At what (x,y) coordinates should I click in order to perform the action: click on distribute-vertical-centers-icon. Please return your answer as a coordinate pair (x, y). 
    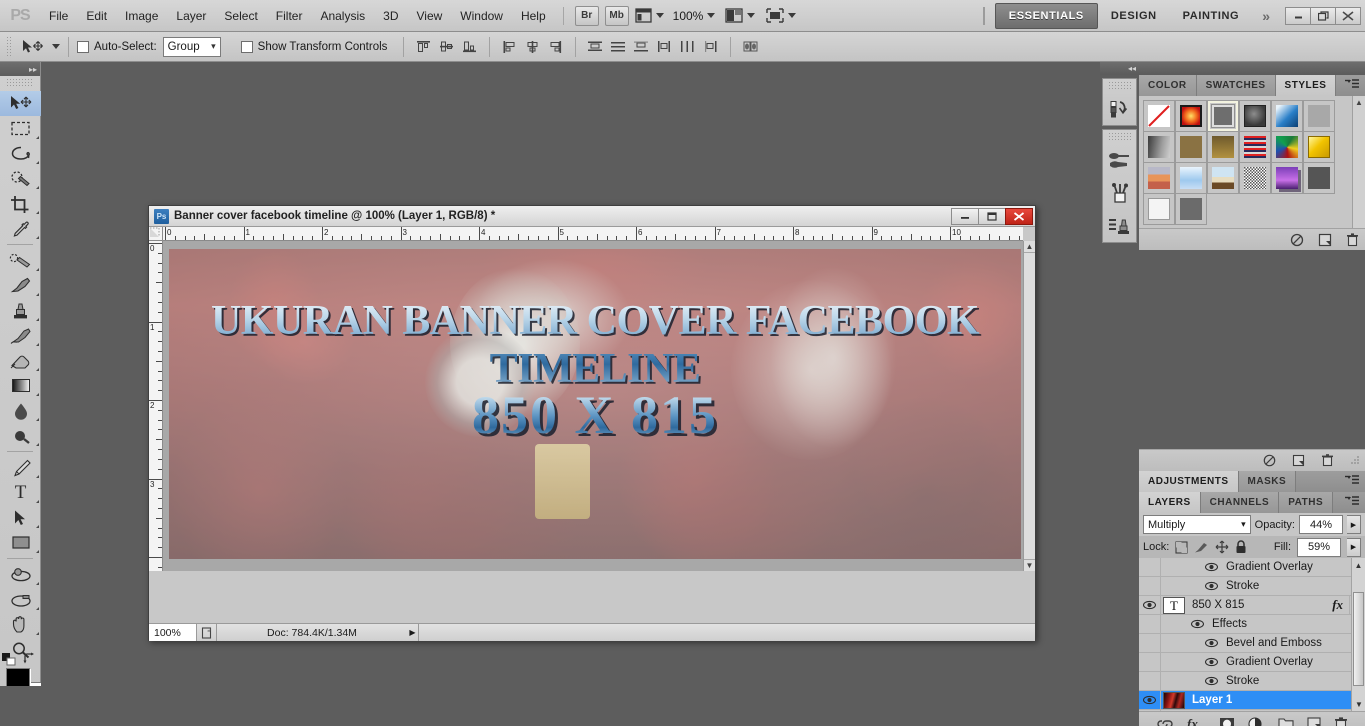
    Looking at the image, I should click on (618, 47).